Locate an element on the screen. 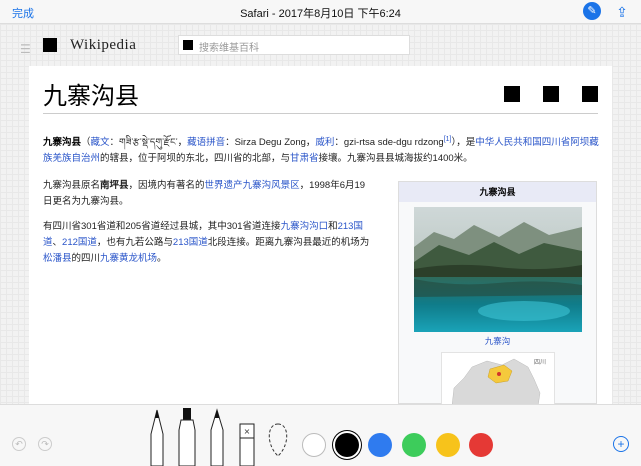 The width and height of the screenshot is (641, 466). jiuzhaigou-kou-link: 九寨沟沟口 is located at coordinates (305, 226).